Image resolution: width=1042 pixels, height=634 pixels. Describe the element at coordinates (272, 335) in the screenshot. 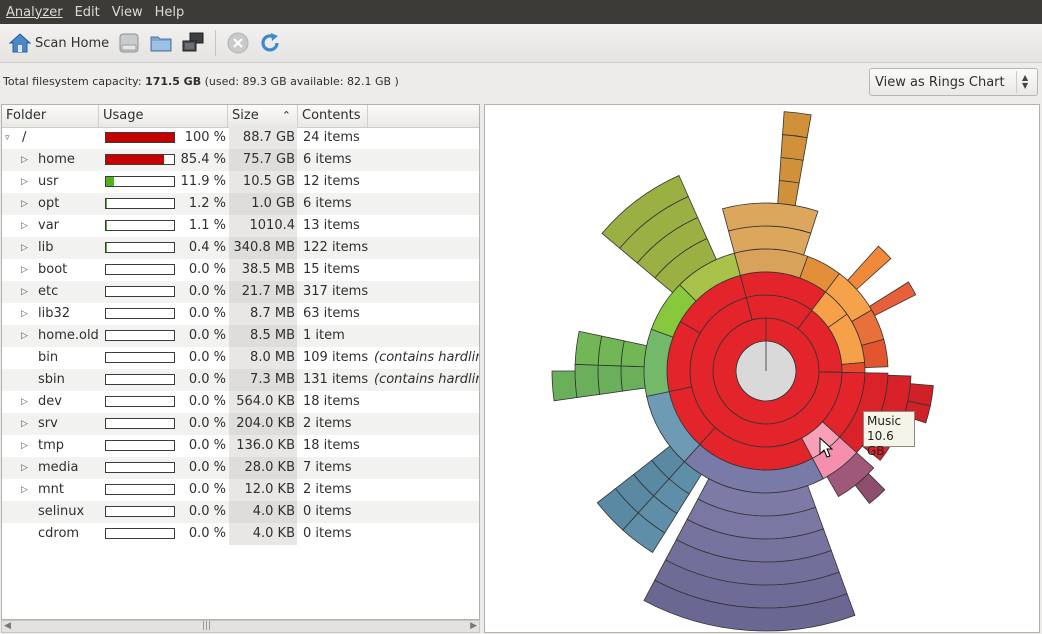

I see `folder-size: 8.5 MB` at that location.